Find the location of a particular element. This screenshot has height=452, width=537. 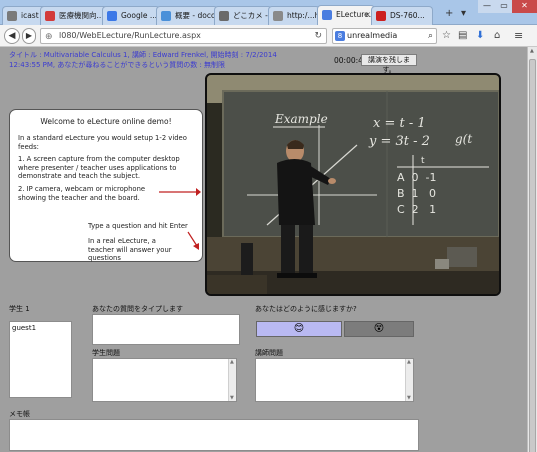

url-input: ⊕ l080/WebELecture/RunLecture.aspx ↻ is located at coordinates (183, 36).